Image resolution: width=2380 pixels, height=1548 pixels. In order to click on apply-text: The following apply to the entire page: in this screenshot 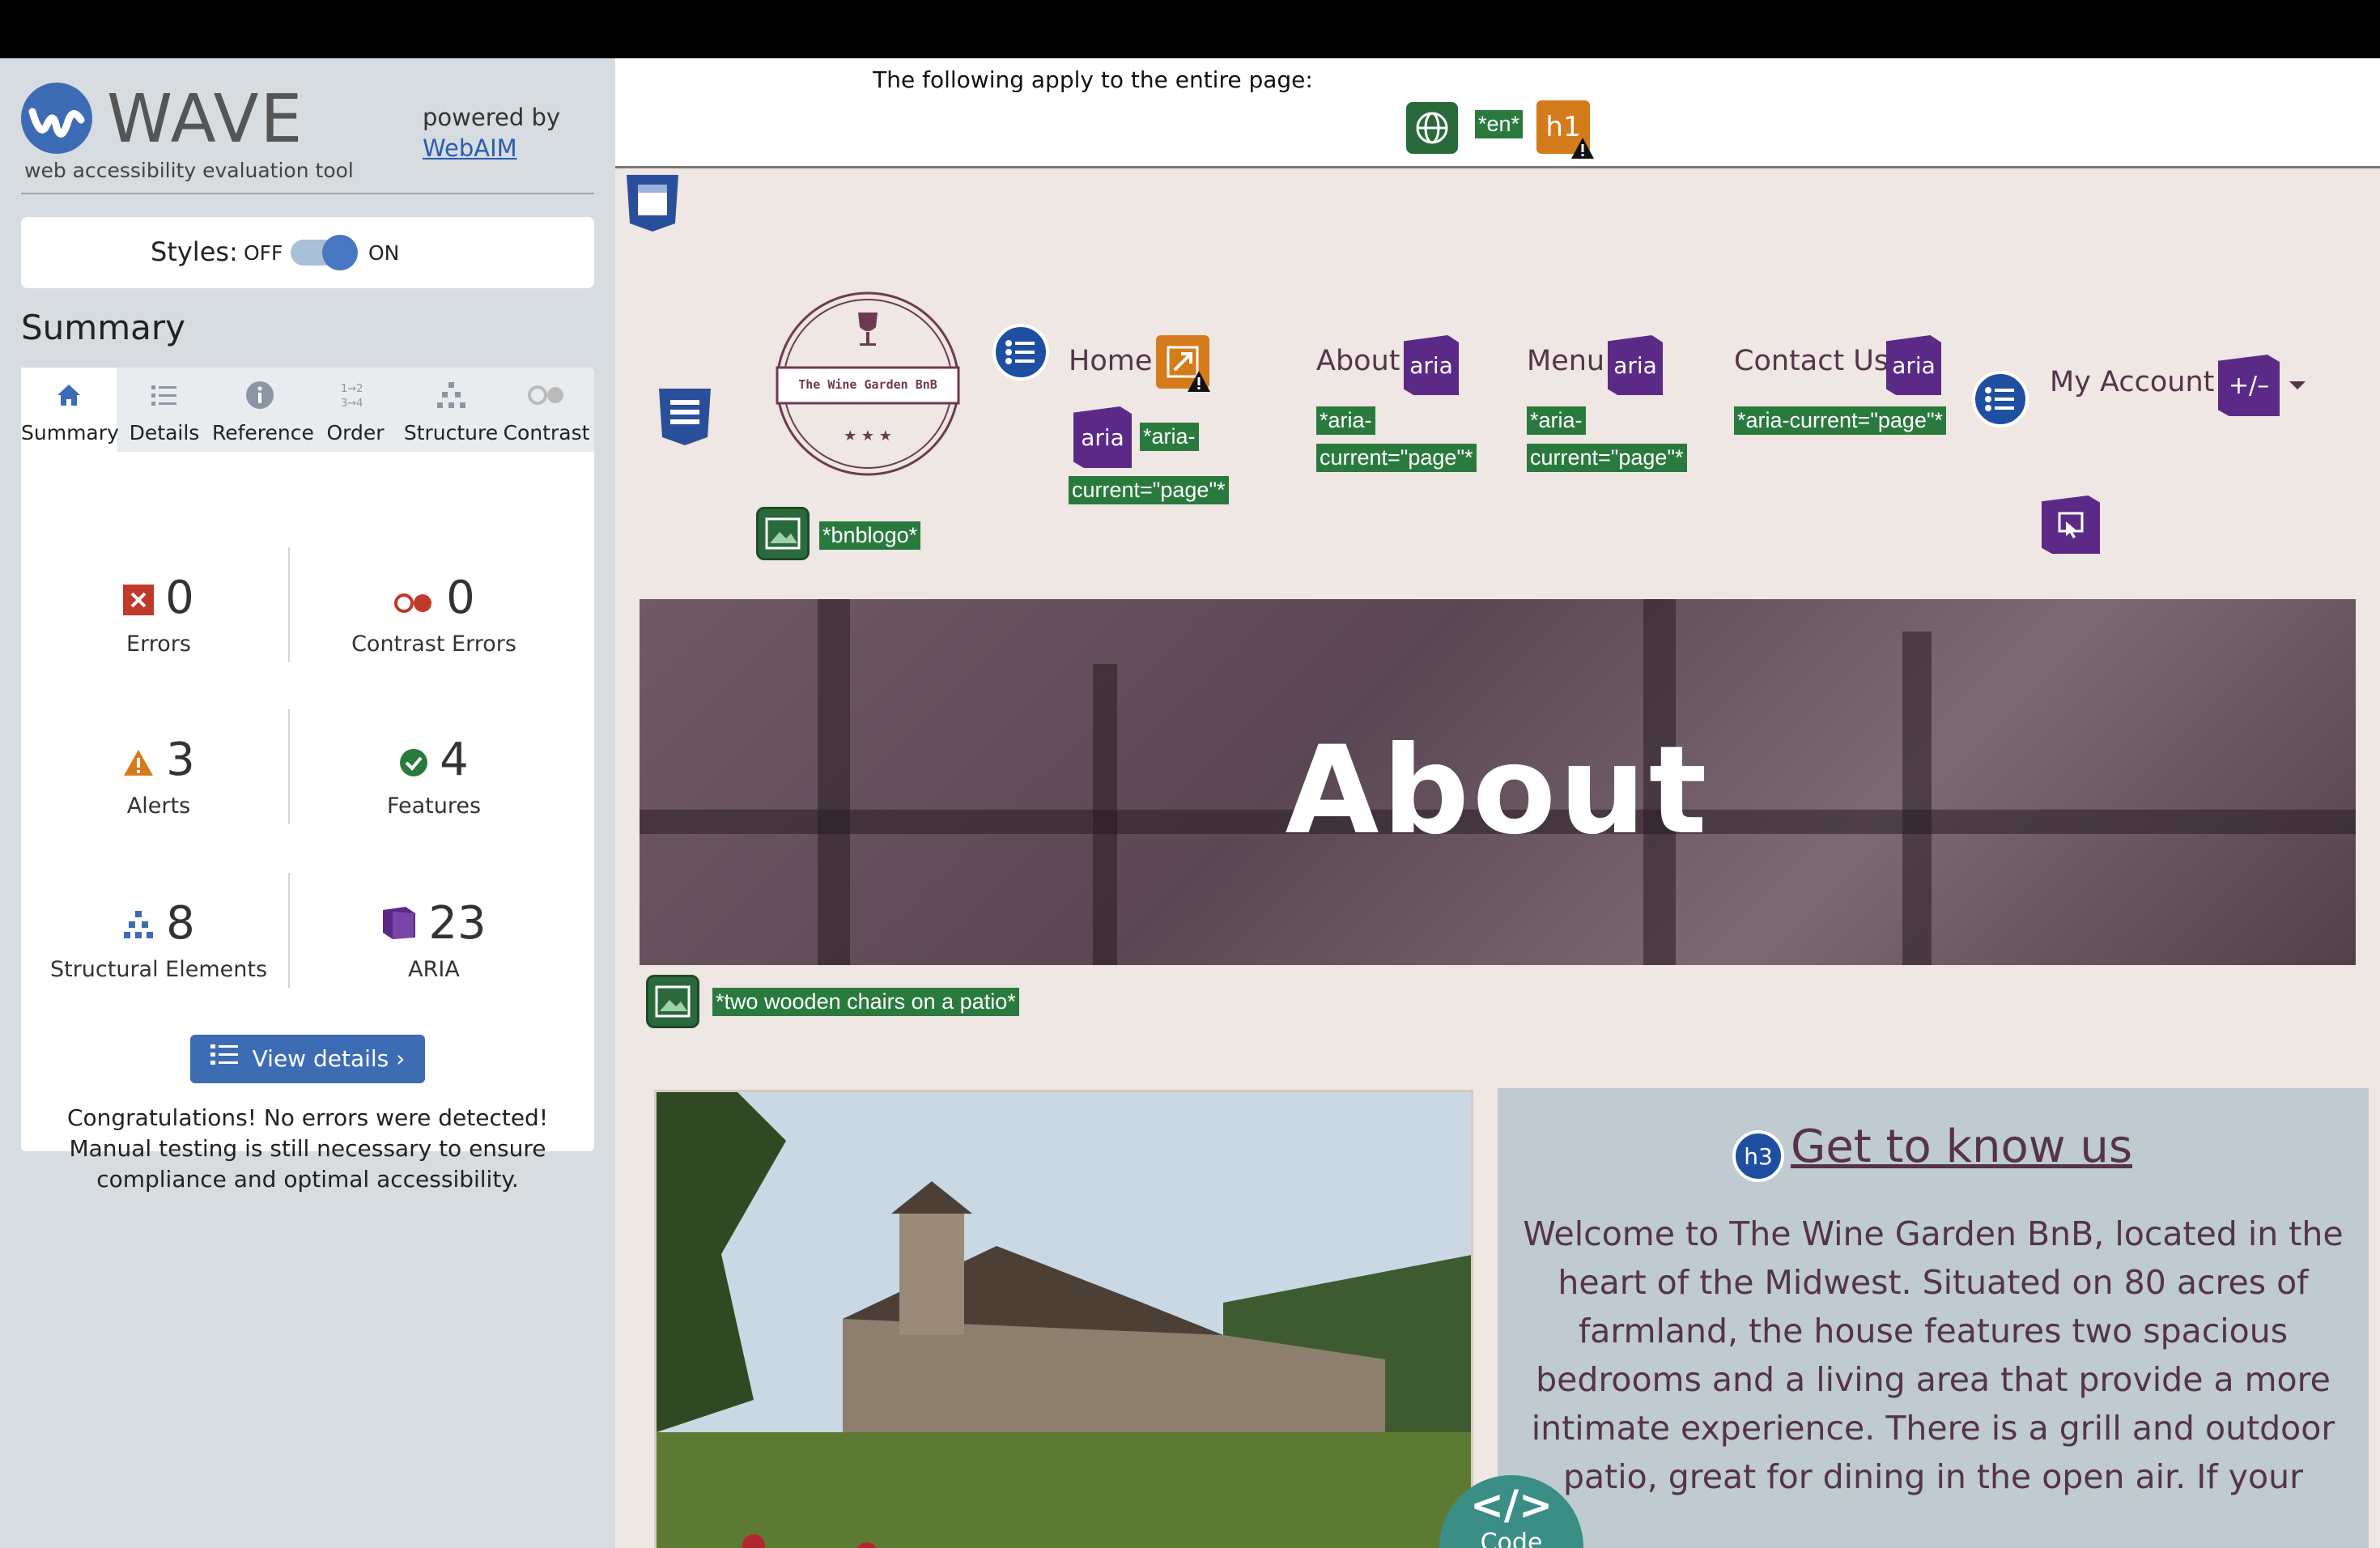, I will do `click(1093, 79)`.